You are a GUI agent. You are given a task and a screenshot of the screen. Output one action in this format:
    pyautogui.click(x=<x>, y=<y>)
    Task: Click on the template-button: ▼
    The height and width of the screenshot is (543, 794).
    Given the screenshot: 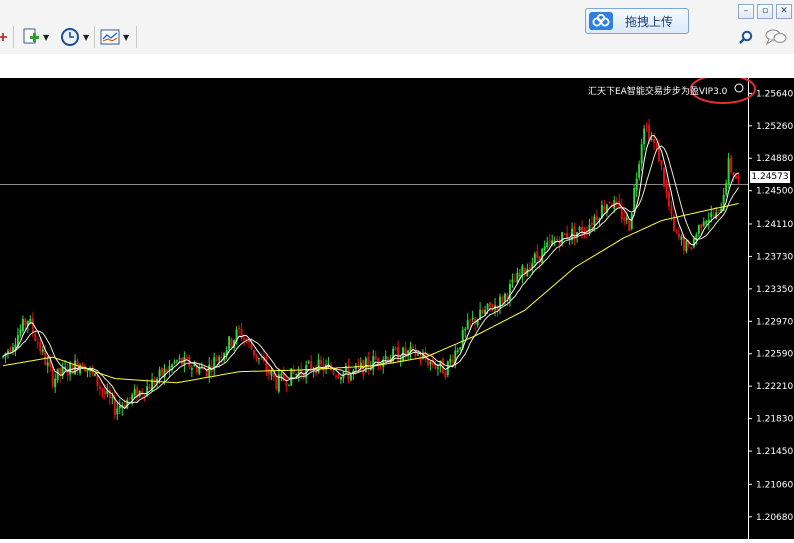 What is the action you would take?
    pyautogui.click(x=114, y=37)
    